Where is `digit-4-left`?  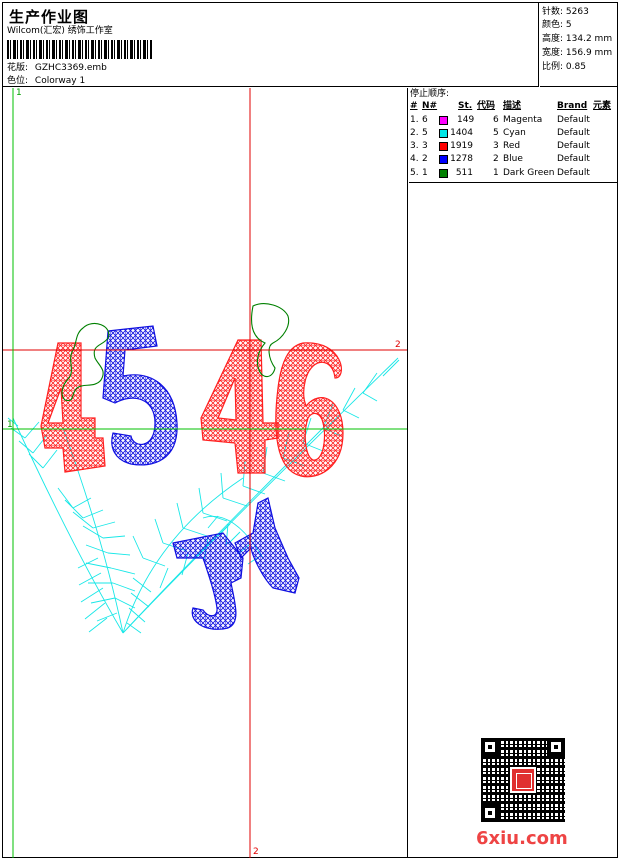
digit-4-left is located at coordinates (73, 407).